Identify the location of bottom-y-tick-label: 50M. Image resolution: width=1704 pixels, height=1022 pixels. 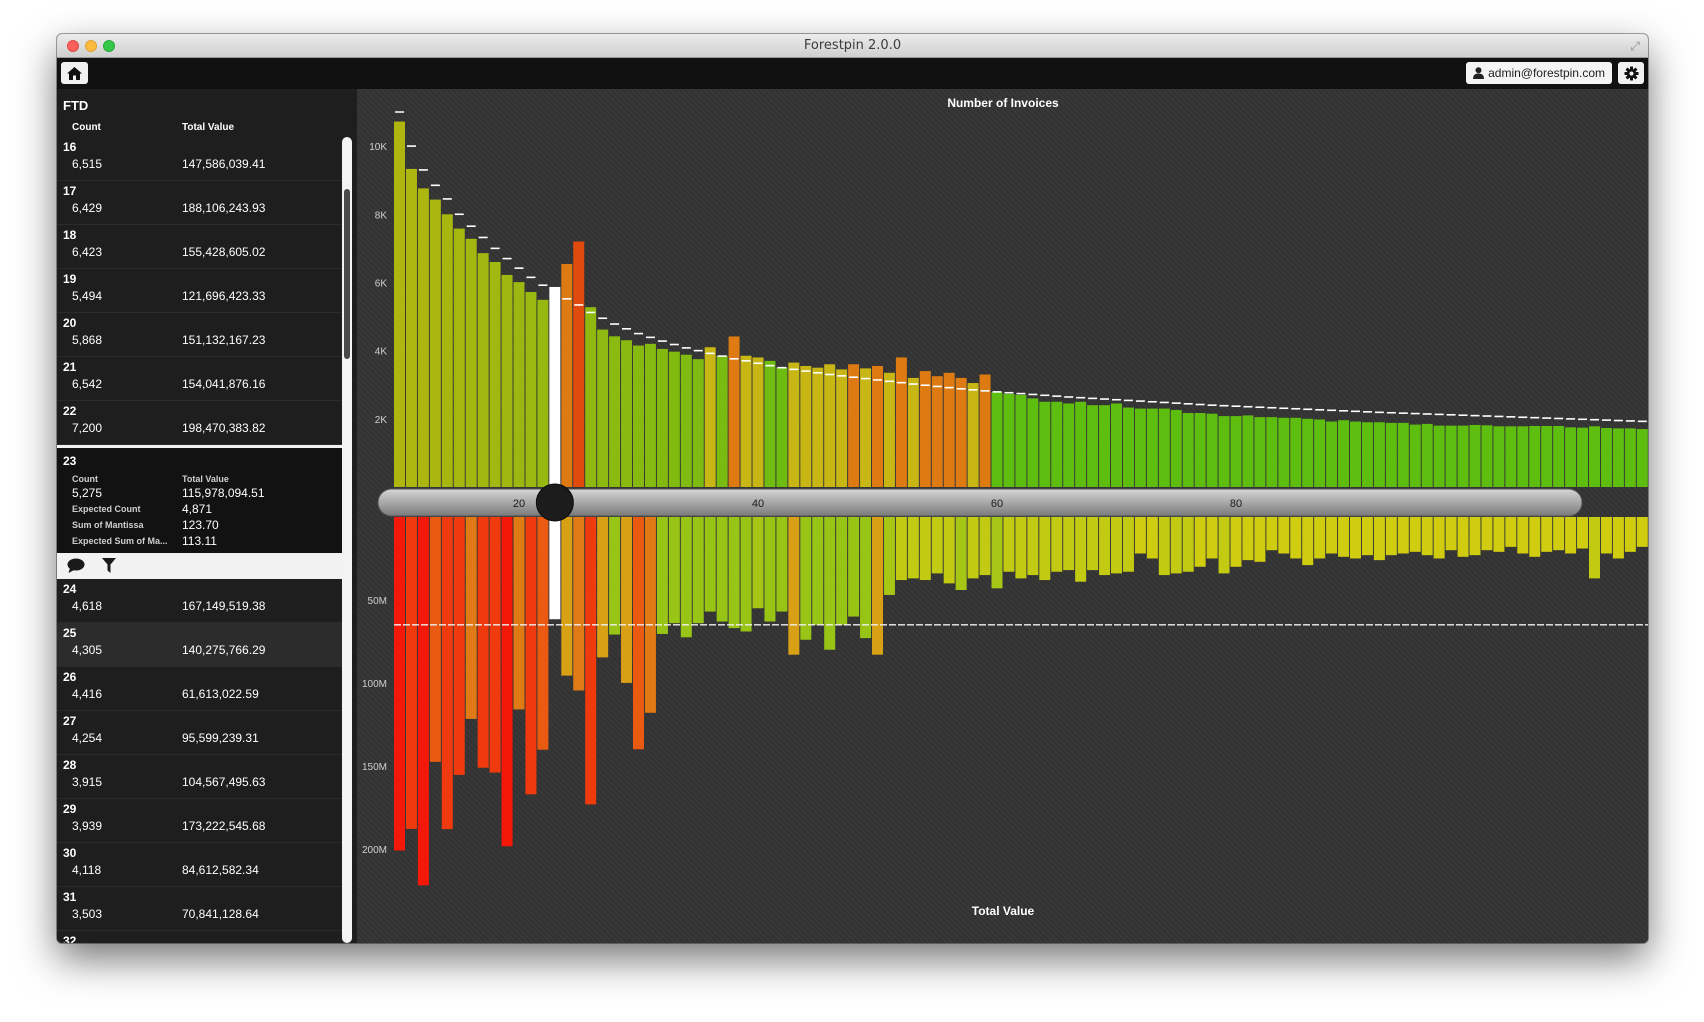
(377, 601).